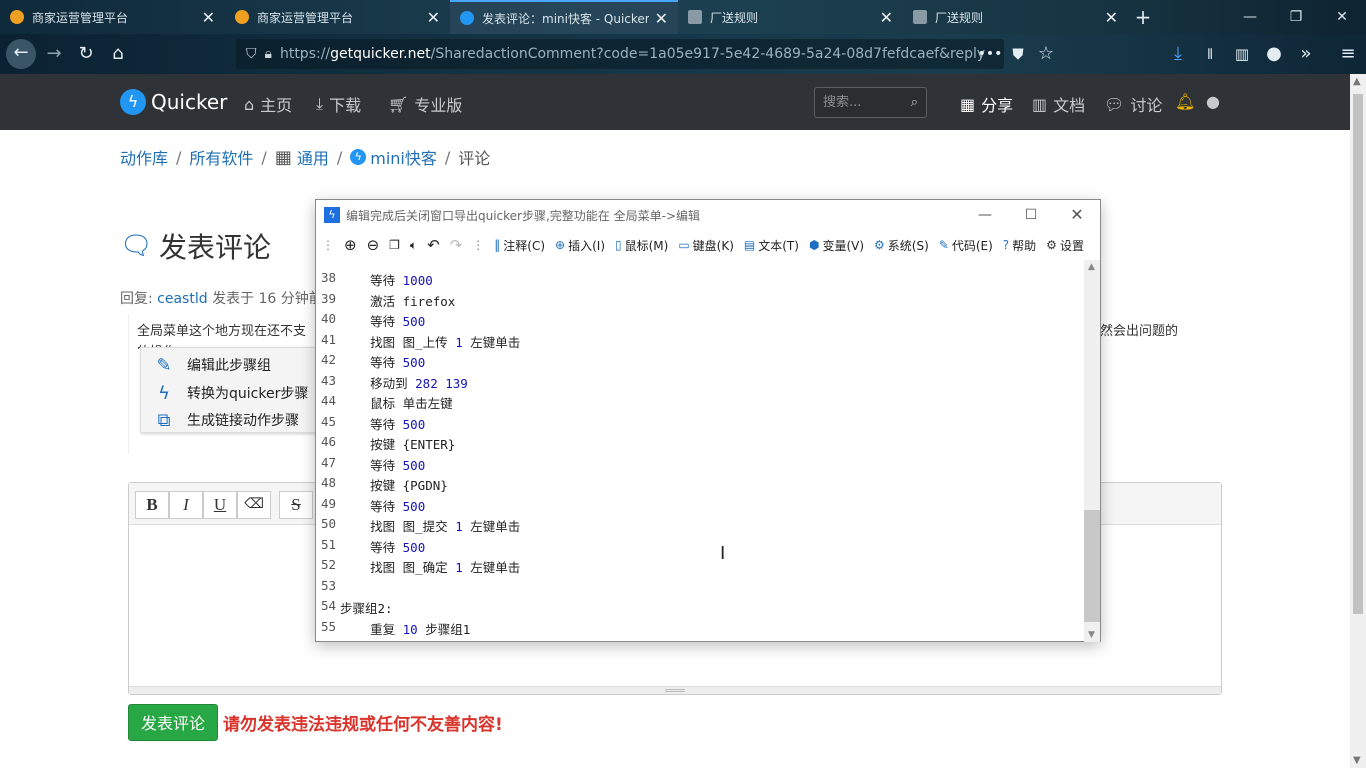 Image resolution: width=1366 pixels, height=768 pixels. I want to click on window-close-icon: ✕, so click(1077, 215).